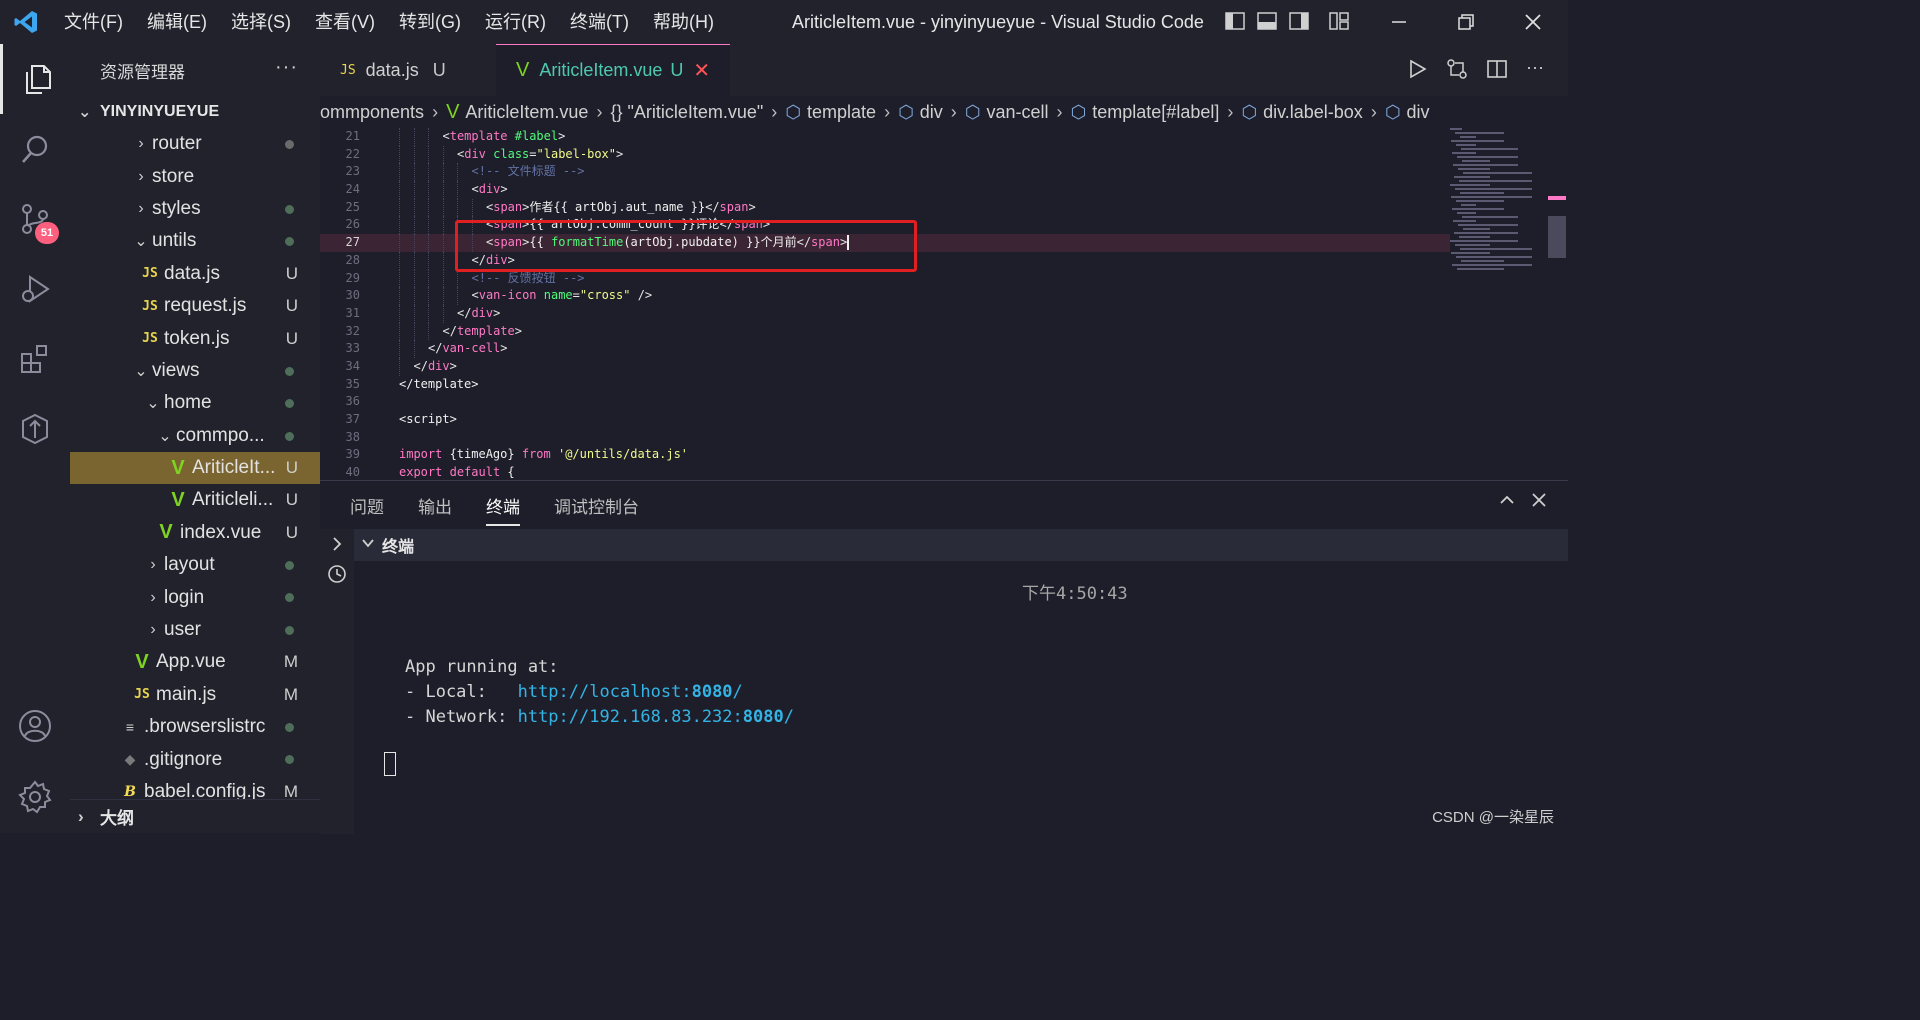  Describe the element at coordinates (195, 727) in the screenshot. I see `file-item: ≡ .browserslistrc` at that location.